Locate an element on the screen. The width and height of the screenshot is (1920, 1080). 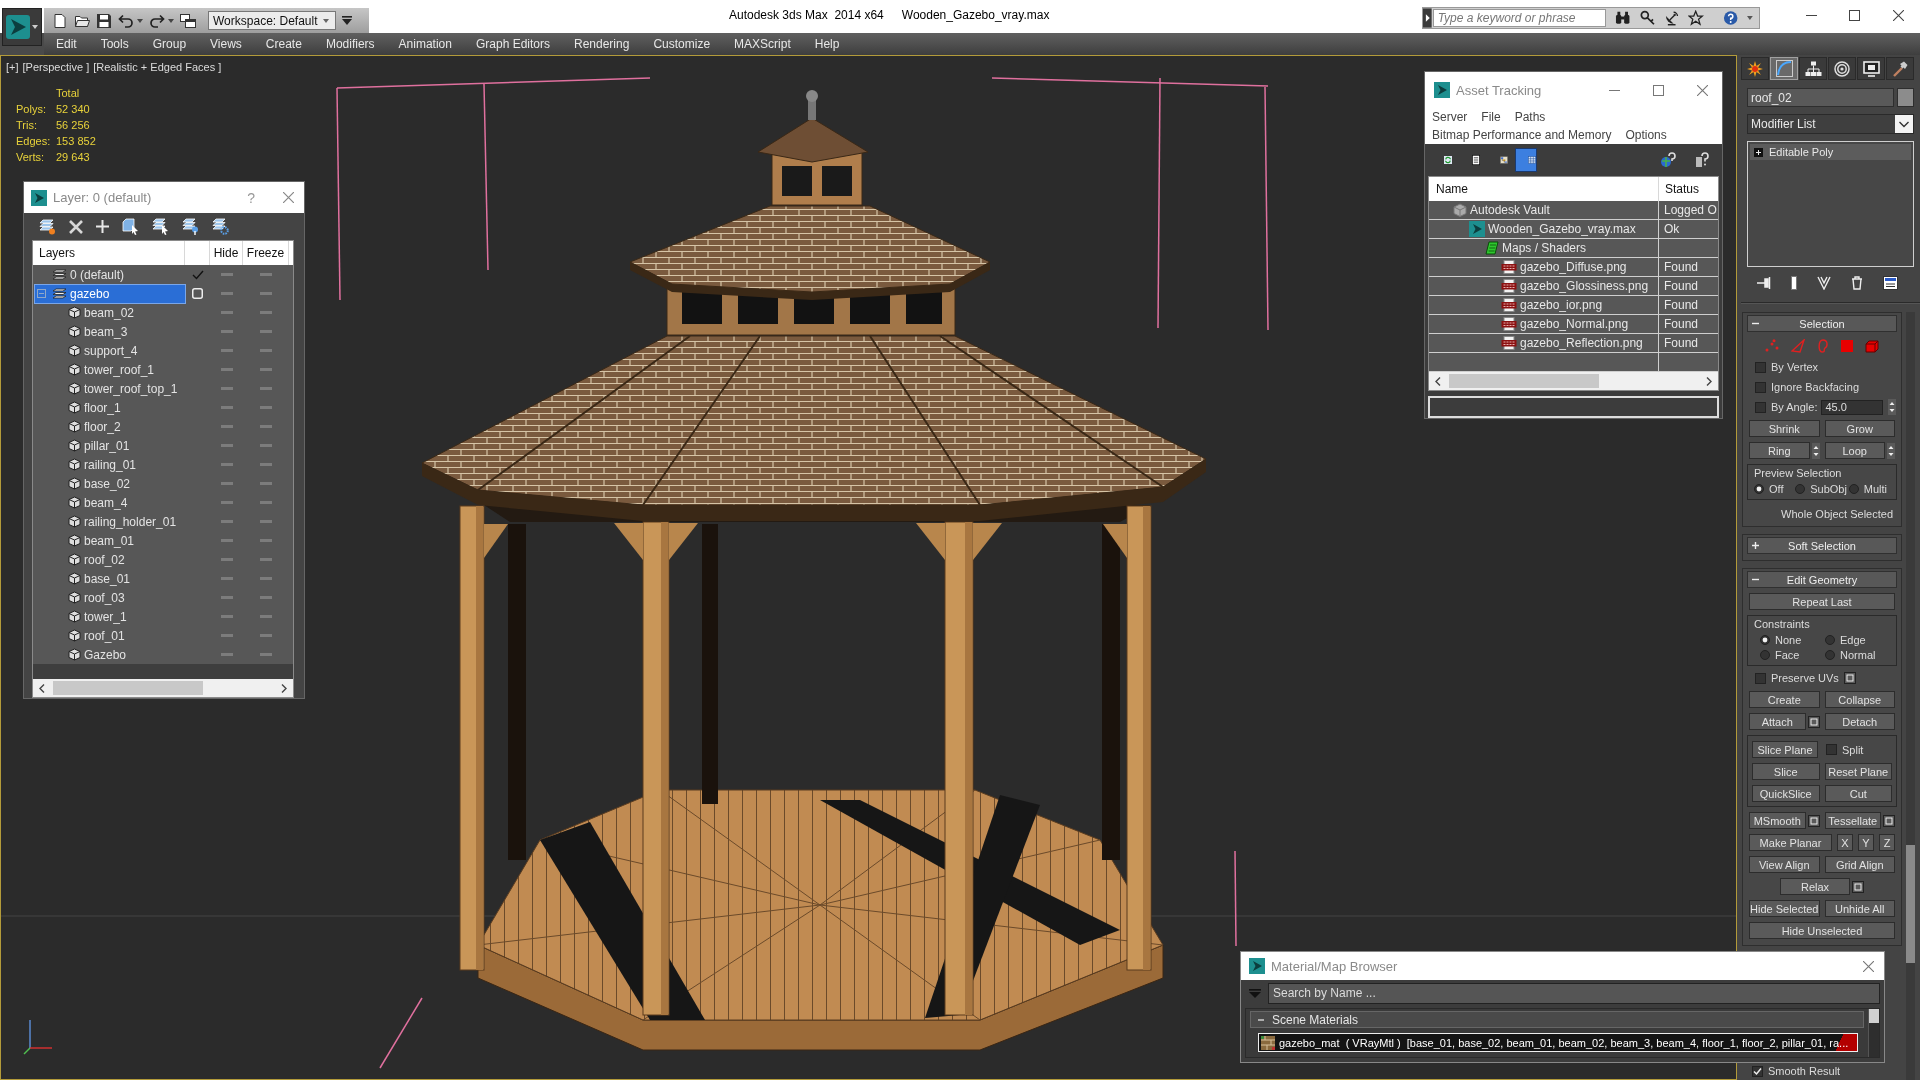
undo-icon is located at coordinates (126, 20).